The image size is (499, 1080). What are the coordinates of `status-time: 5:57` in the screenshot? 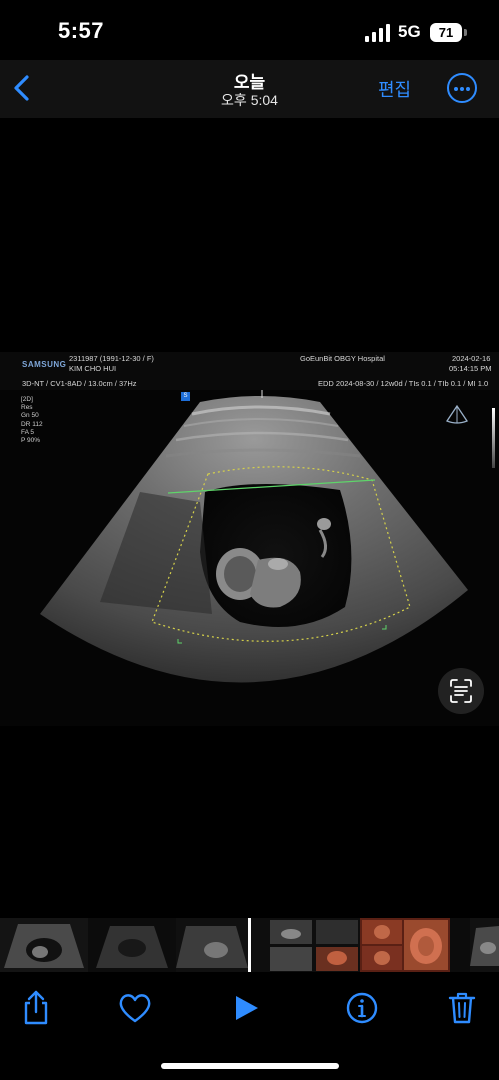 It's located at (81, 30).